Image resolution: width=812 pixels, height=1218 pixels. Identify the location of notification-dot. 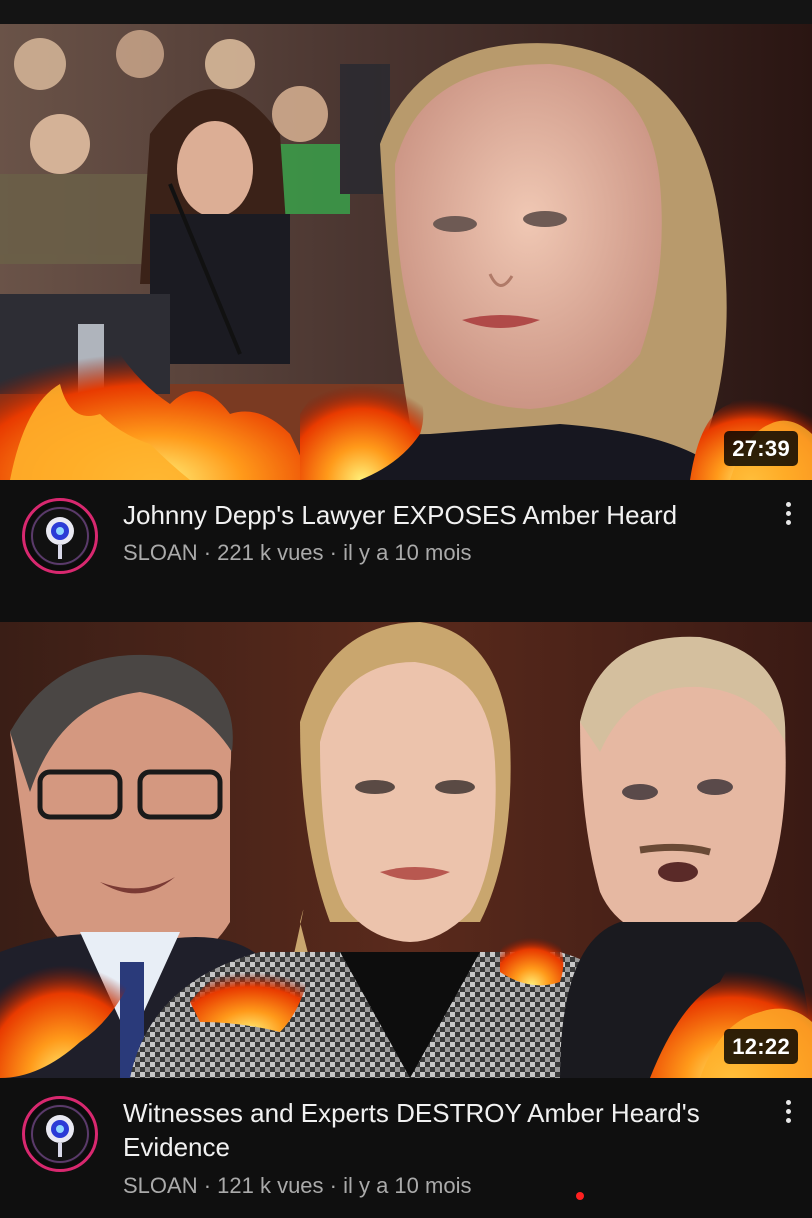
(580, 1196).